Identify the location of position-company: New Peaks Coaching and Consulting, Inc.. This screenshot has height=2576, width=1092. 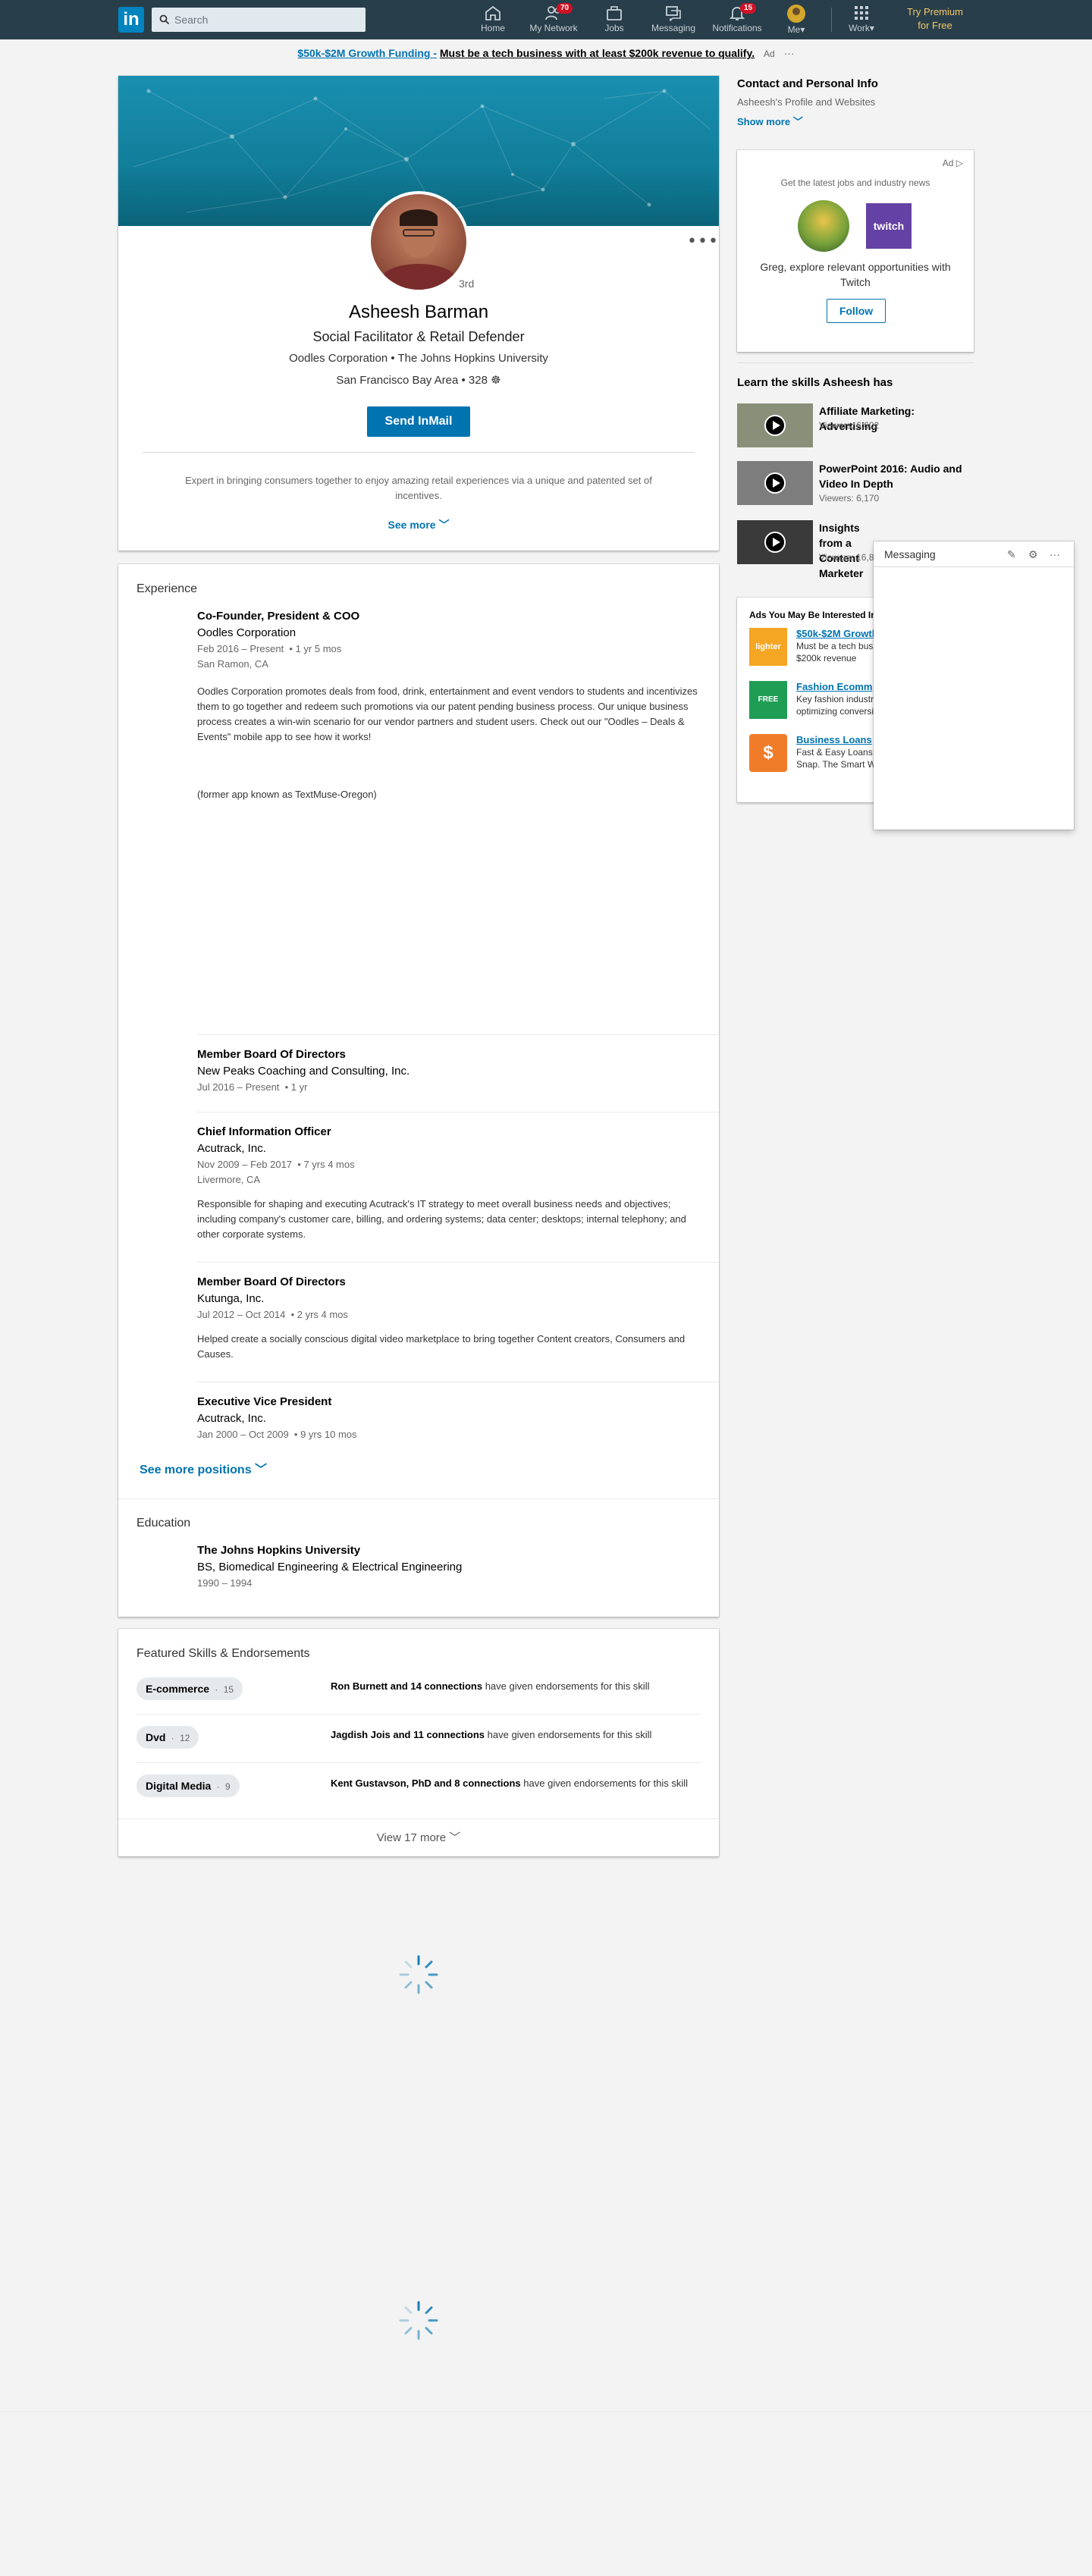
(303, 1071).